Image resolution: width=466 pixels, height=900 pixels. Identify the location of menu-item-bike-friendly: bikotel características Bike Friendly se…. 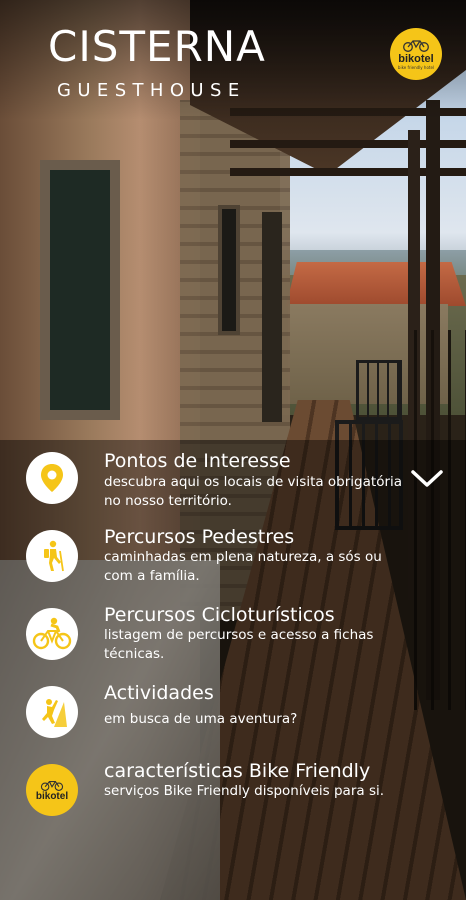
(210, 796).